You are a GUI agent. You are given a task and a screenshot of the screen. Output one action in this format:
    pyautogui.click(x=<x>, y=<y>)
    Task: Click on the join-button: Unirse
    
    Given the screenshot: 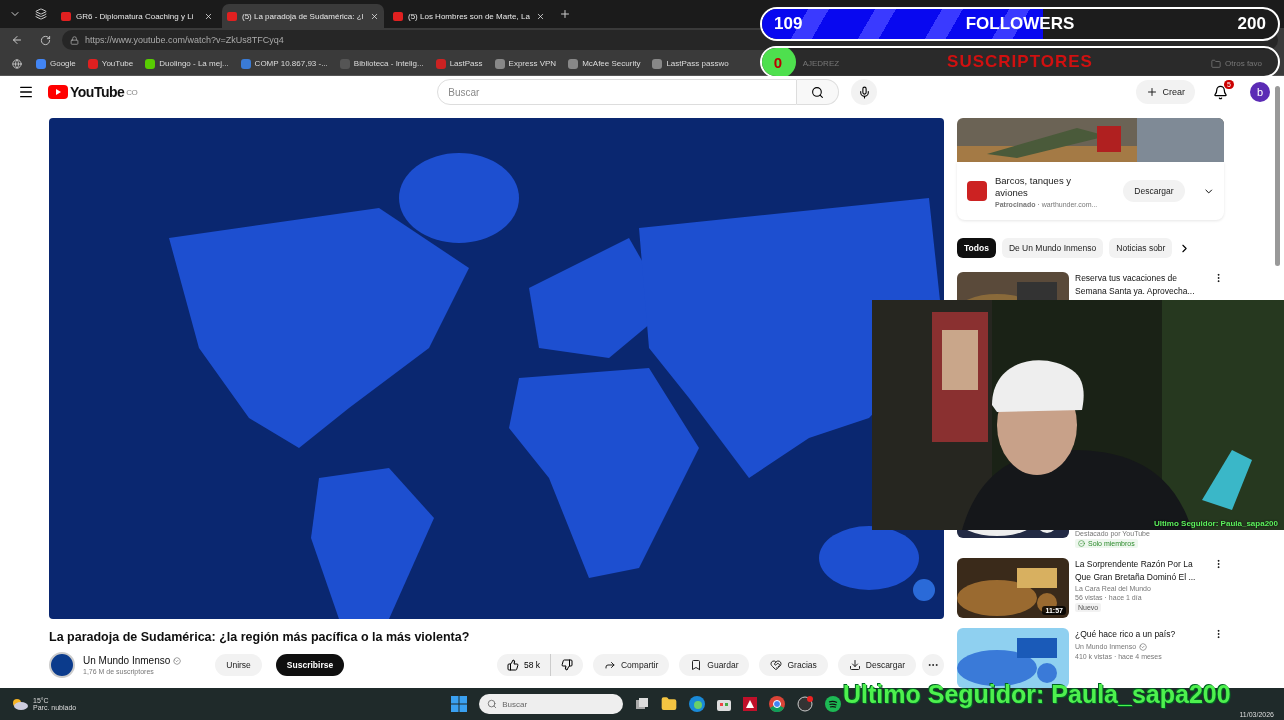 What is the action you would take?
    pyautogui.click(x=238, y=665)
    